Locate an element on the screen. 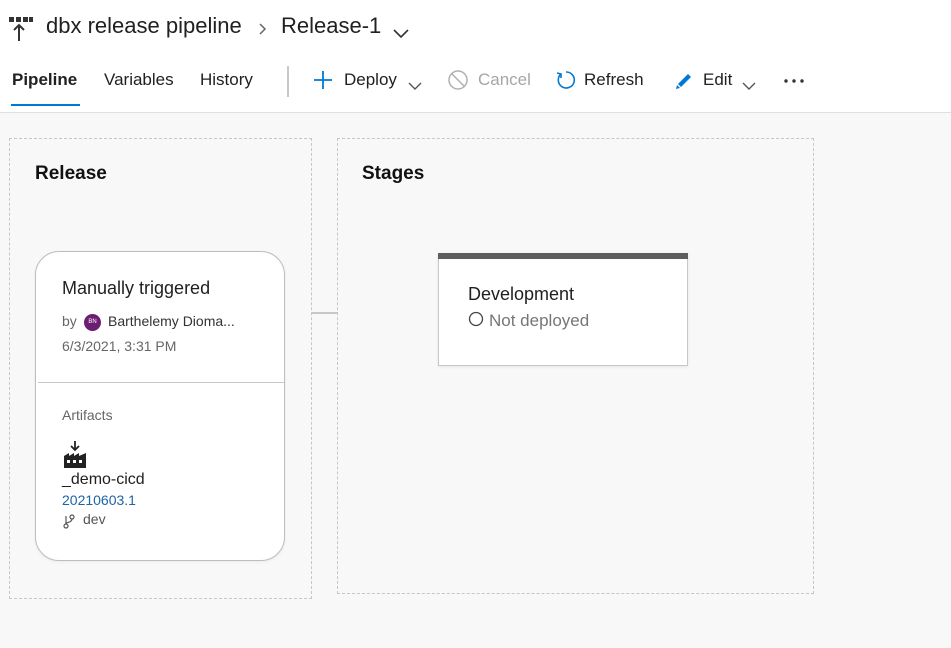 The image size is (951, 648). card-divider is located at coordinates (161, 382).